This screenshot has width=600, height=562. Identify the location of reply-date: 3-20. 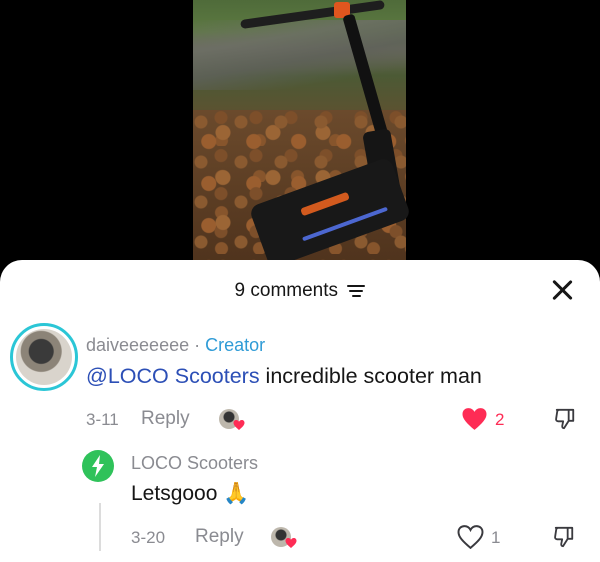
(148, 537).